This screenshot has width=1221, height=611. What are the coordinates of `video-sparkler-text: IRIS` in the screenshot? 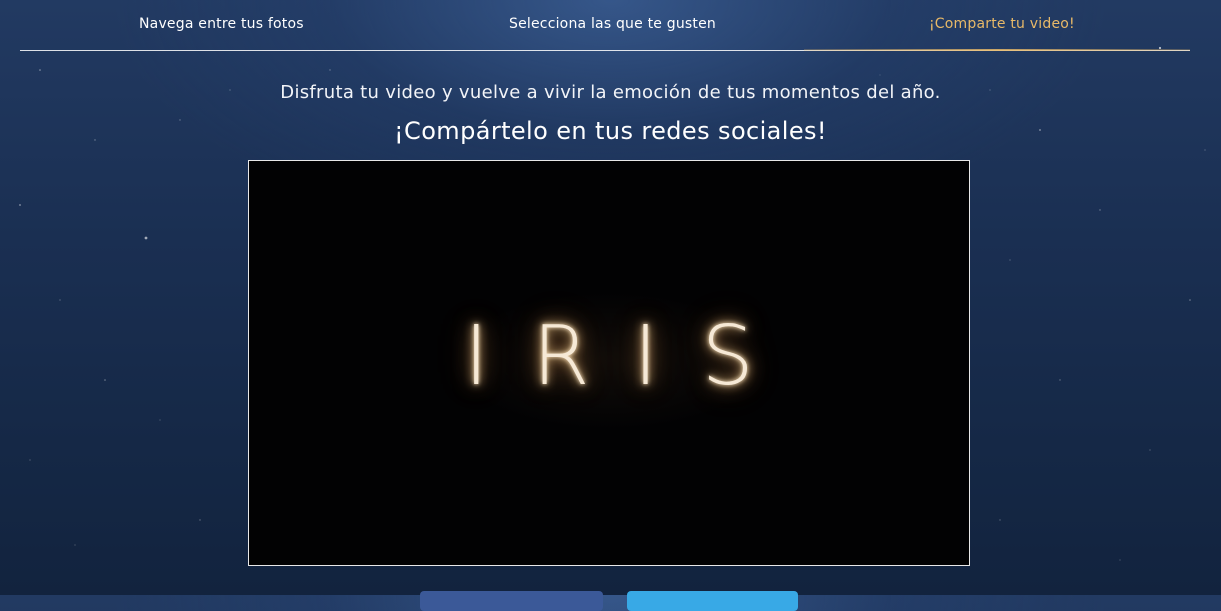 It's located at (631, 356).